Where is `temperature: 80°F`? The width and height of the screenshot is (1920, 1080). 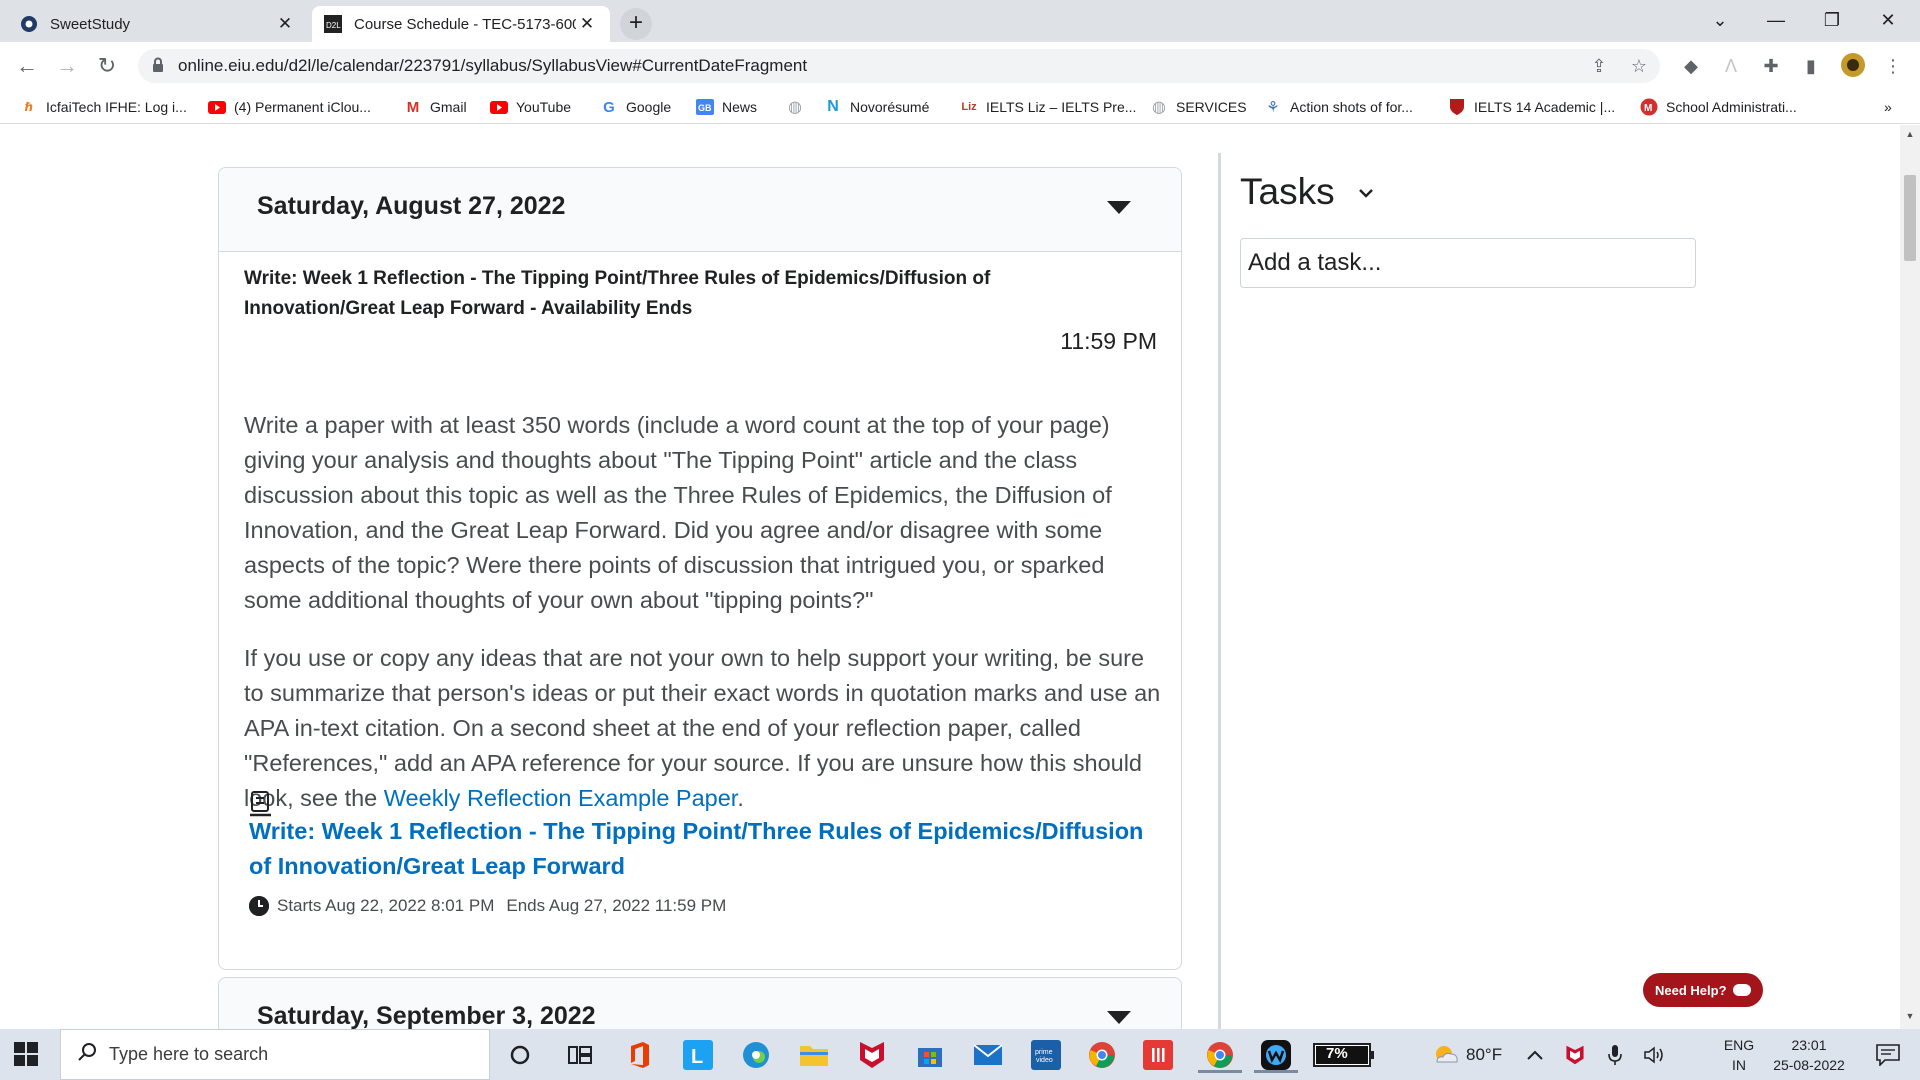 temperature: 80°F is located at coordinates (1484, 1055).